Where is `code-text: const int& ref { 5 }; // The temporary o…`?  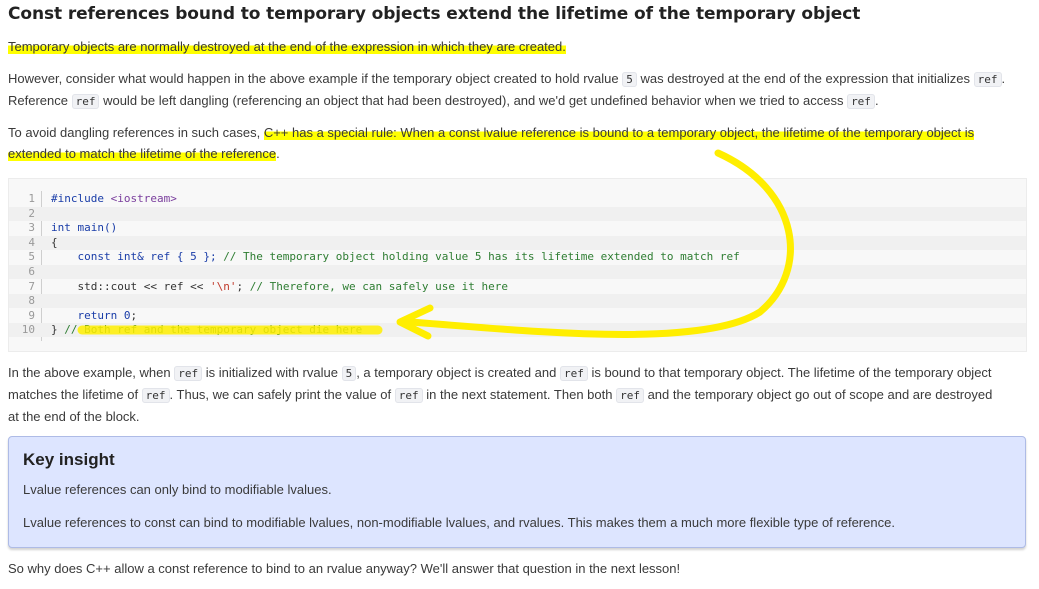 code-text: const int& ref { 5 }; // The temporary o… is located at coordinates (395, 257).